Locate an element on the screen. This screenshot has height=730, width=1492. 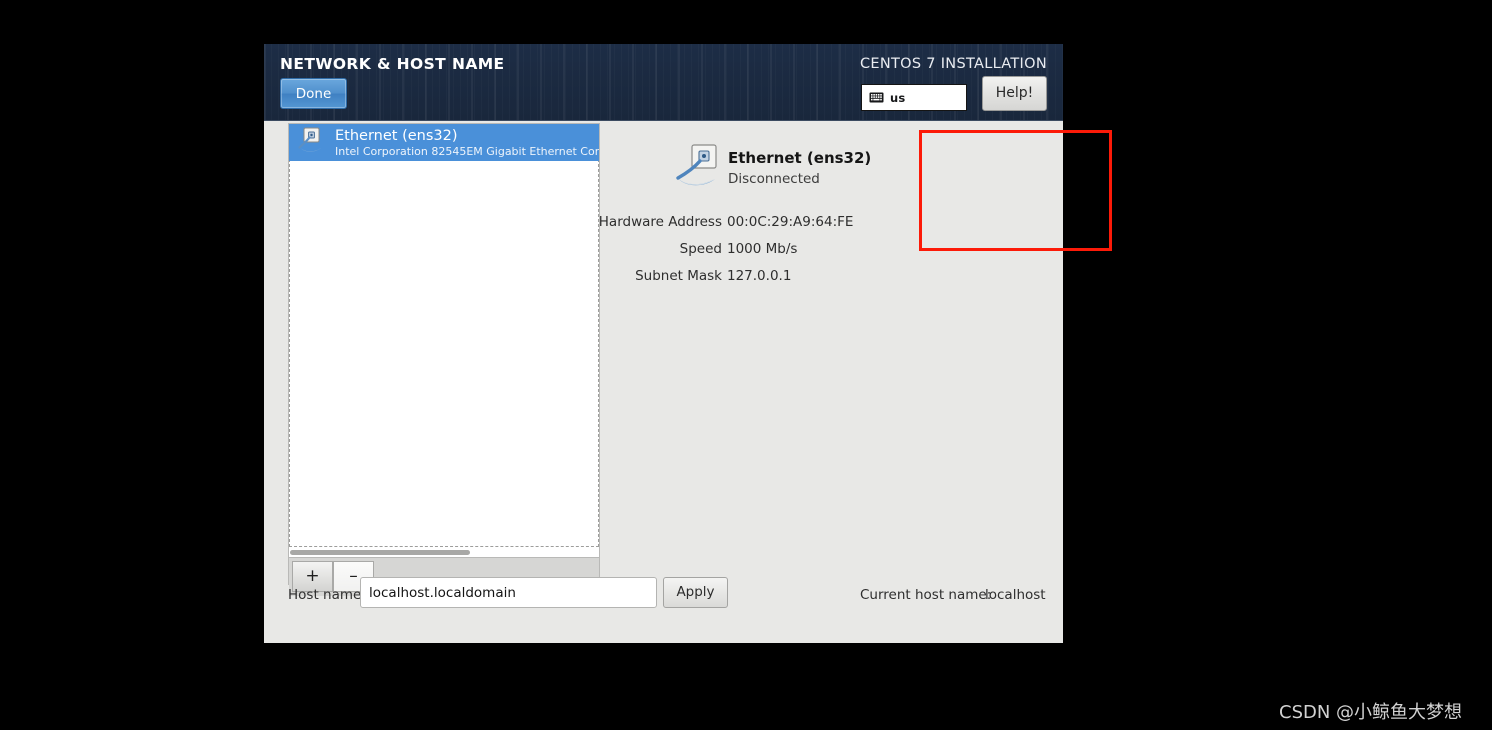
keyboard-icon is located at coordinates (876, 97).